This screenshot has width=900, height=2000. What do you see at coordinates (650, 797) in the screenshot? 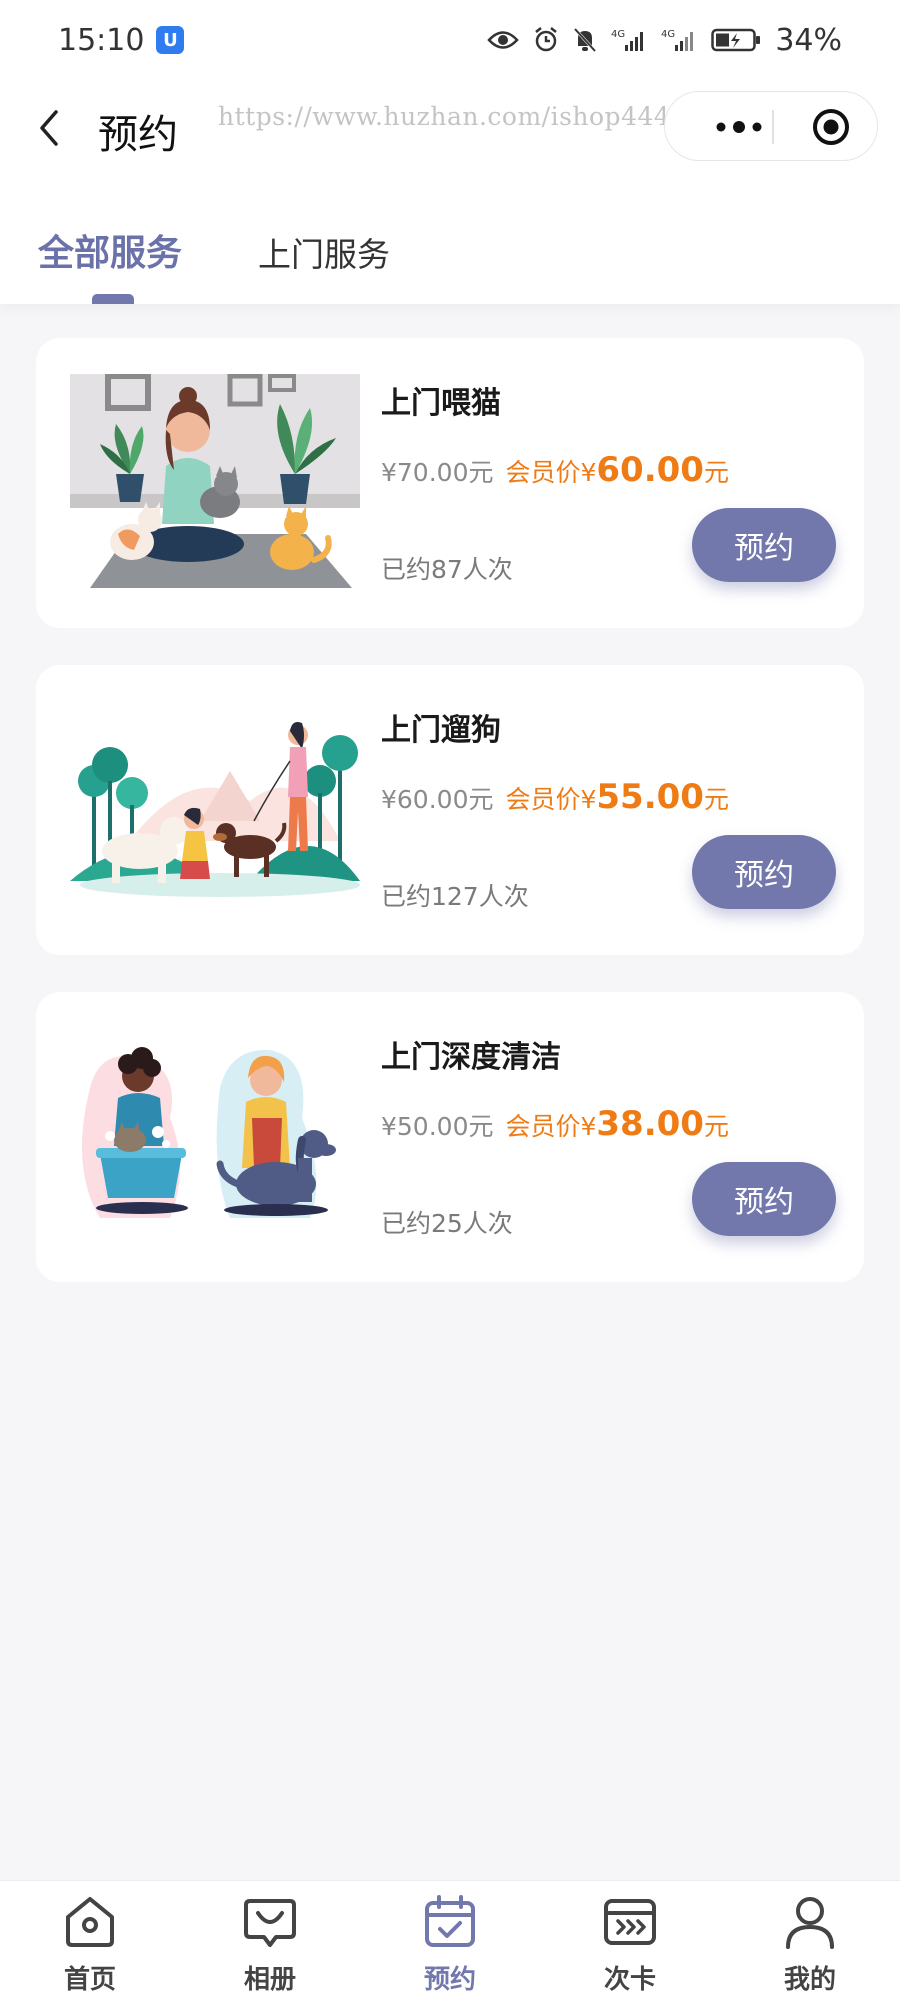
I see `member-price: 55.00` at bounding box center [650, 797].